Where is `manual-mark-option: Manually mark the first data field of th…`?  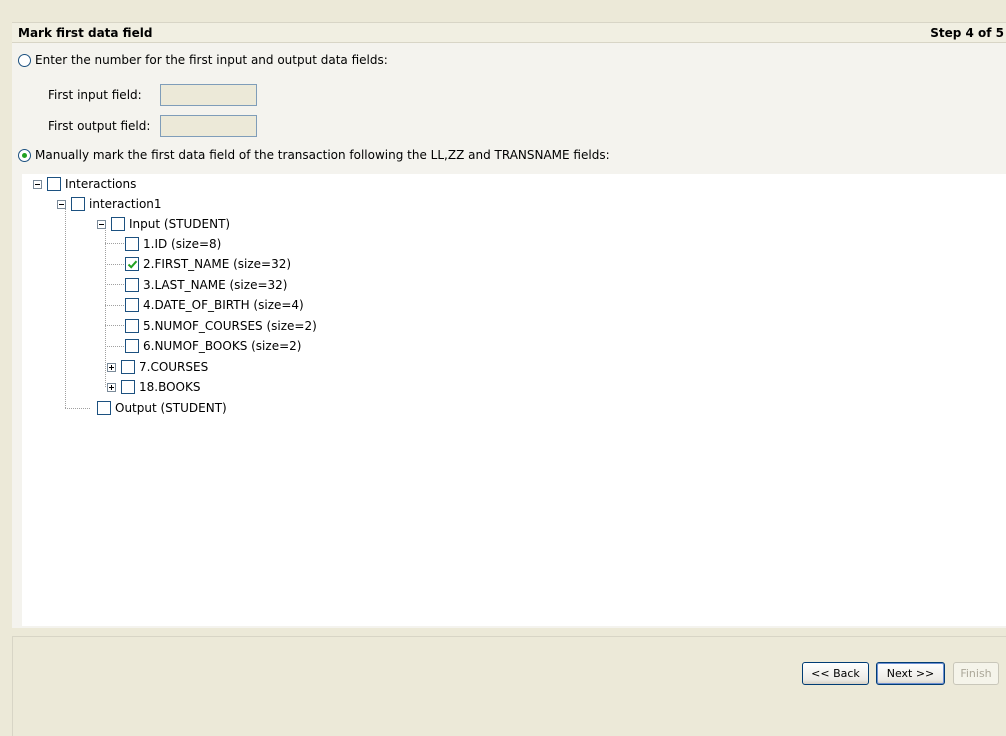 manual-mark-option: Manually mark the first data field of th… is located at coordinates (314, 155).